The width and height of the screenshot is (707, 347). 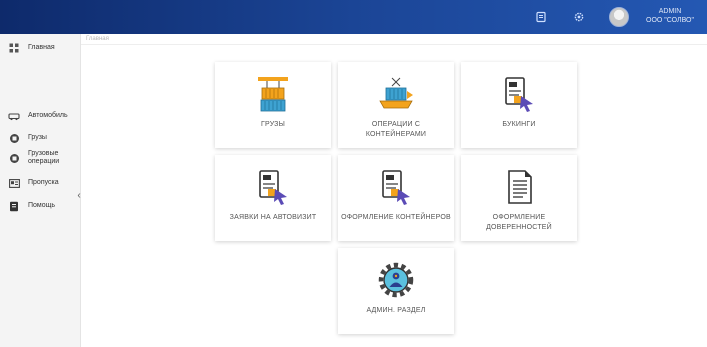 I want to click on tile-container-operations: ОПЕРАЦИИ С КОНТЕЙНЕРАМИ, so click(x=396, y=105).